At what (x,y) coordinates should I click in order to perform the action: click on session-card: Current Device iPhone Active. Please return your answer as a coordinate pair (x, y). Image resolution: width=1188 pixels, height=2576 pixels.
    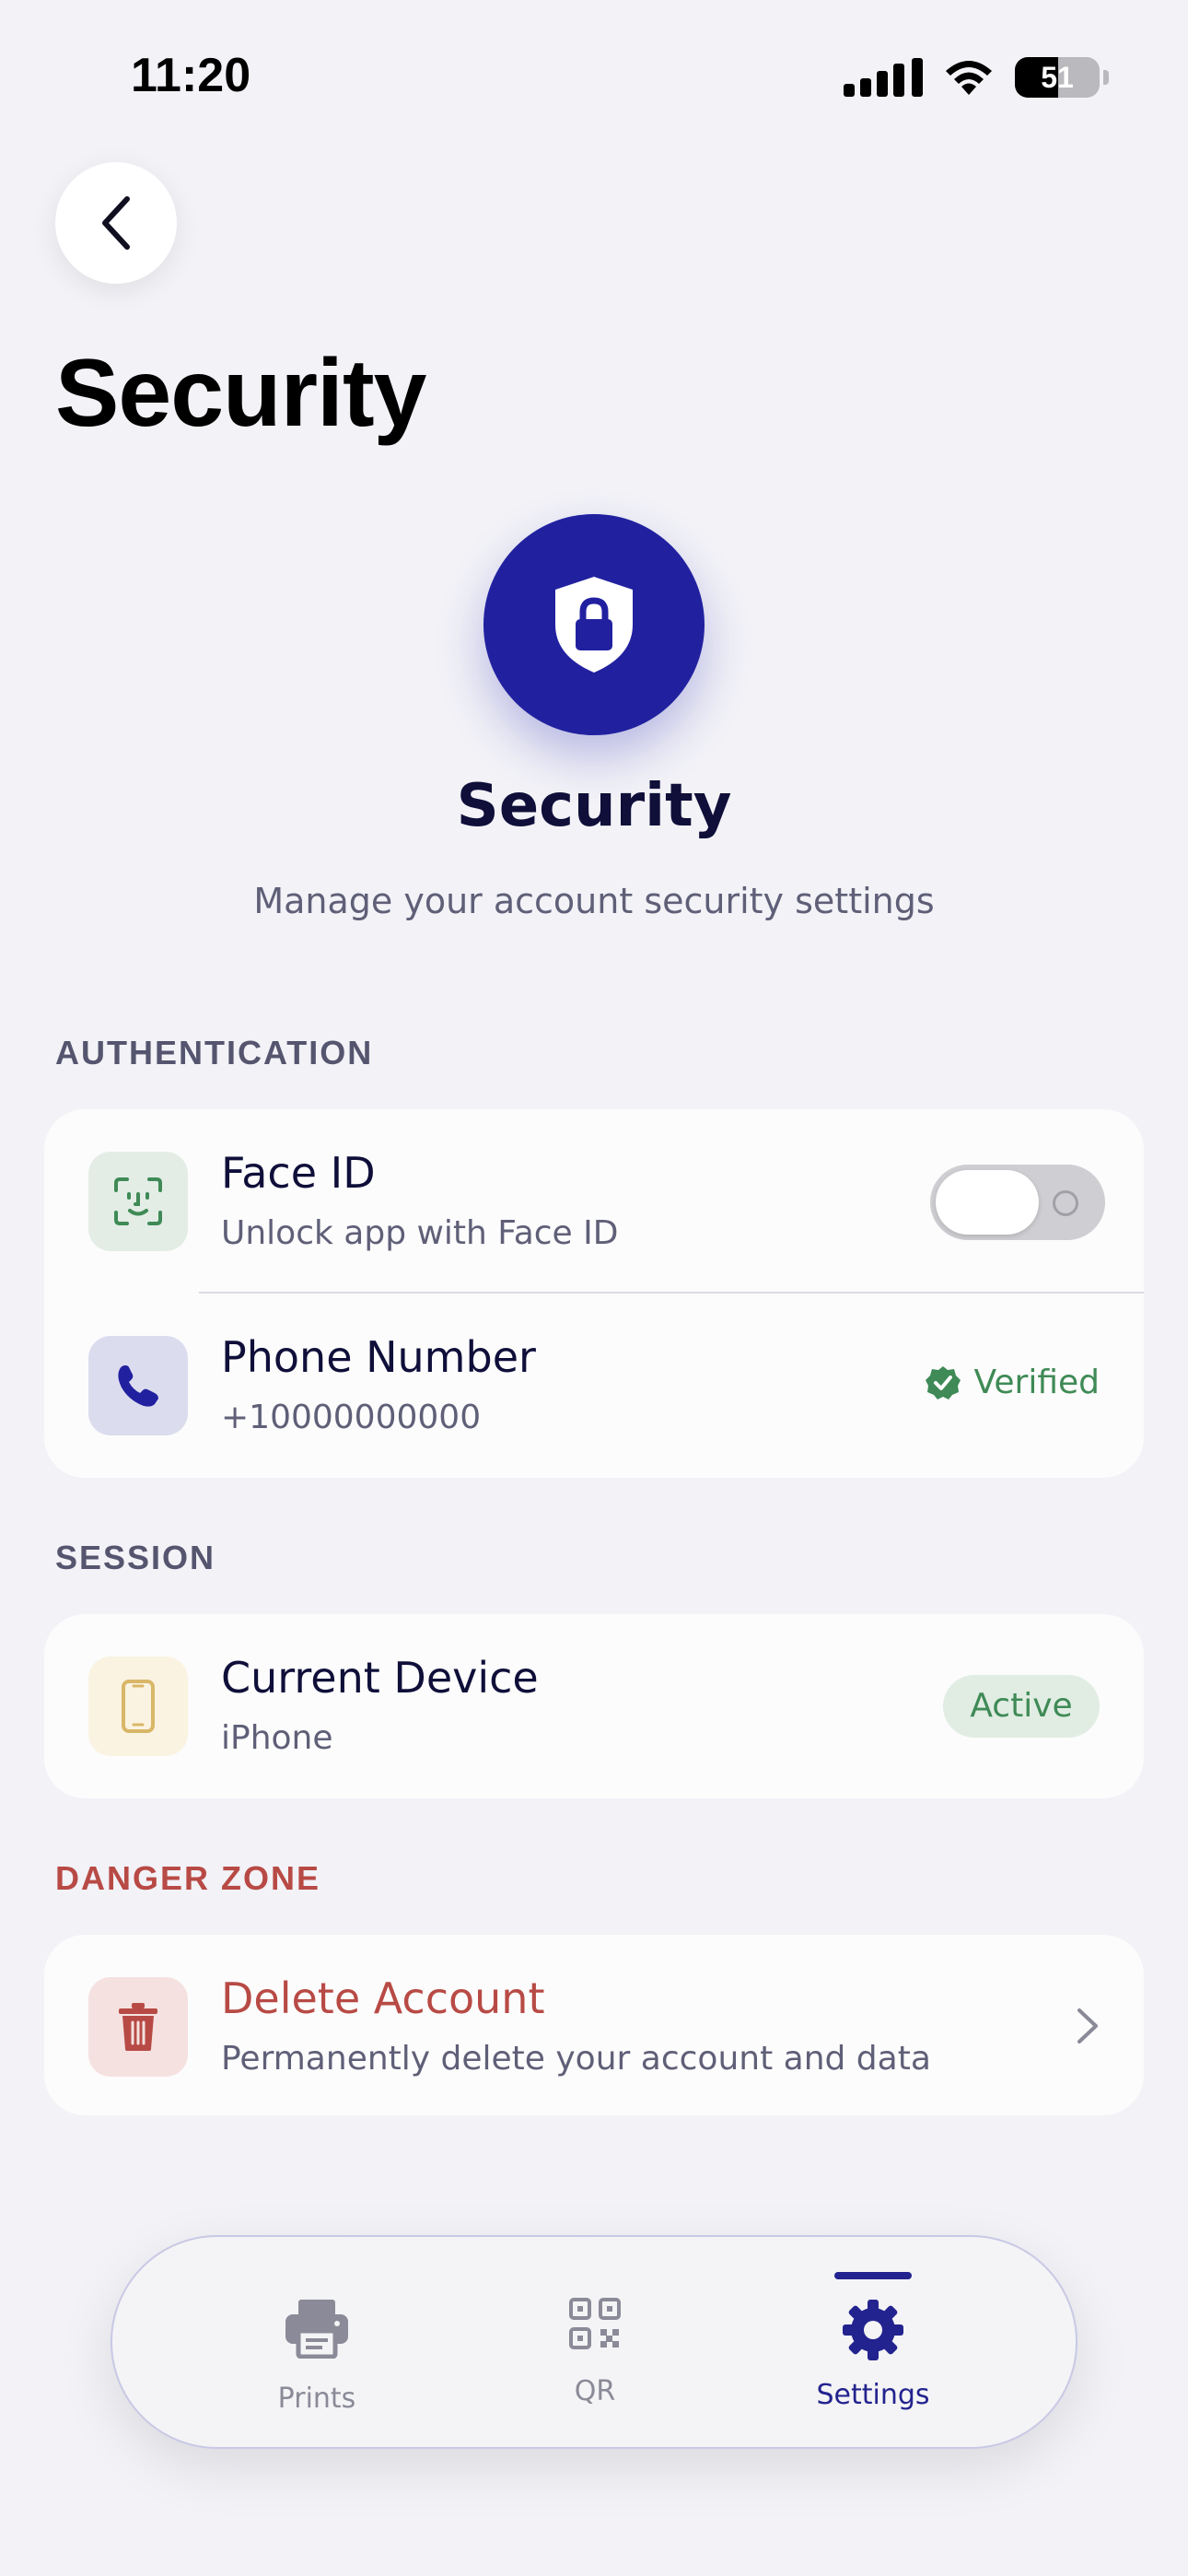
    Looking at the image, I should click on (594, 1706).